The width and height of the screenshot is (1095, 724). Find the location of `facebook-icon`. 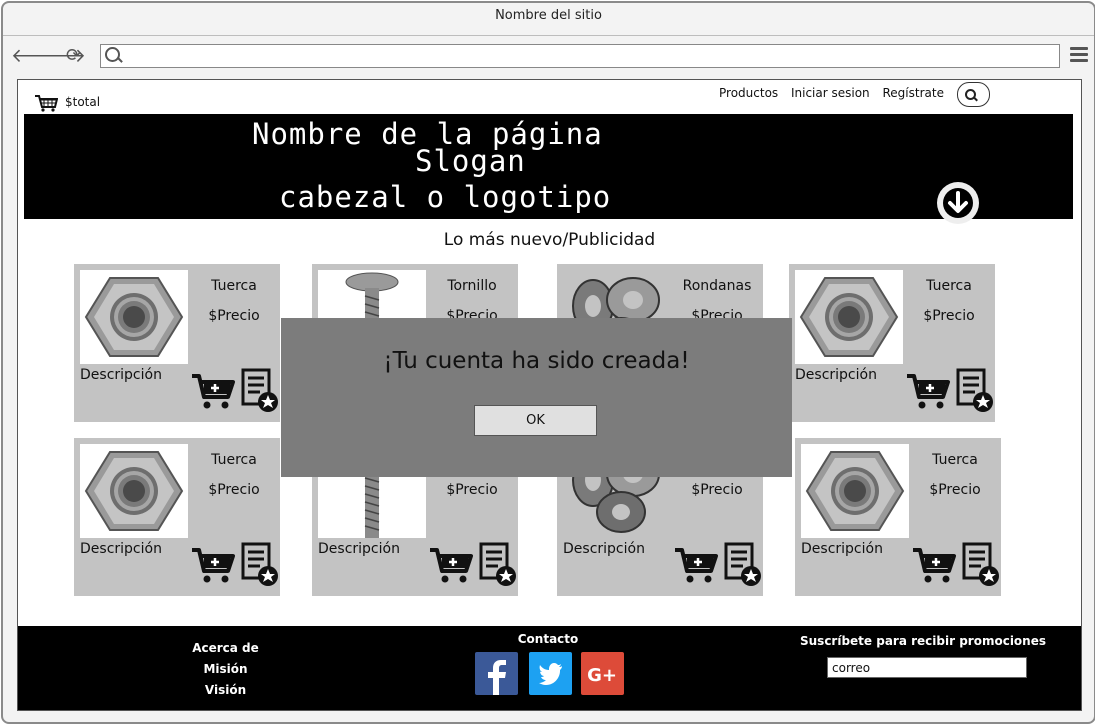

facebook-icon is located at coordinates (496, 673).